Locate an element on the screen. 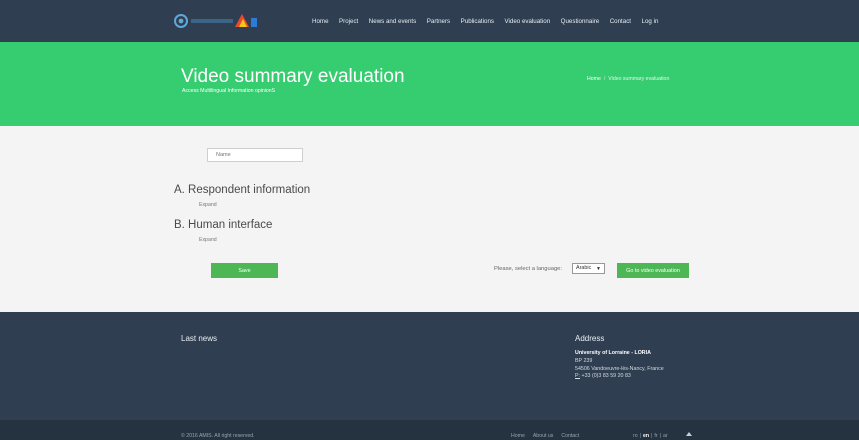 The image size is (859, 440). language-label: Please, select a language: is located at coordinates (528, 269).